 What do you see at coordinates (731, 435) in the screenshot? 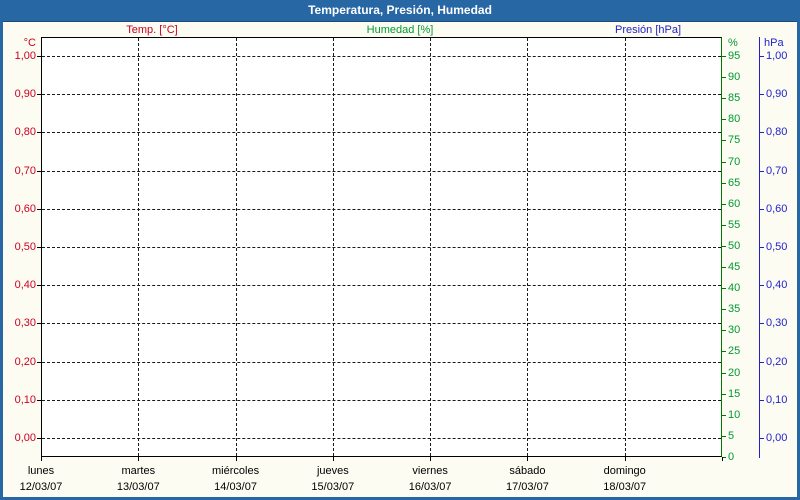
I see `humidity-tick-label: 5` at bounding box center [731, 435].